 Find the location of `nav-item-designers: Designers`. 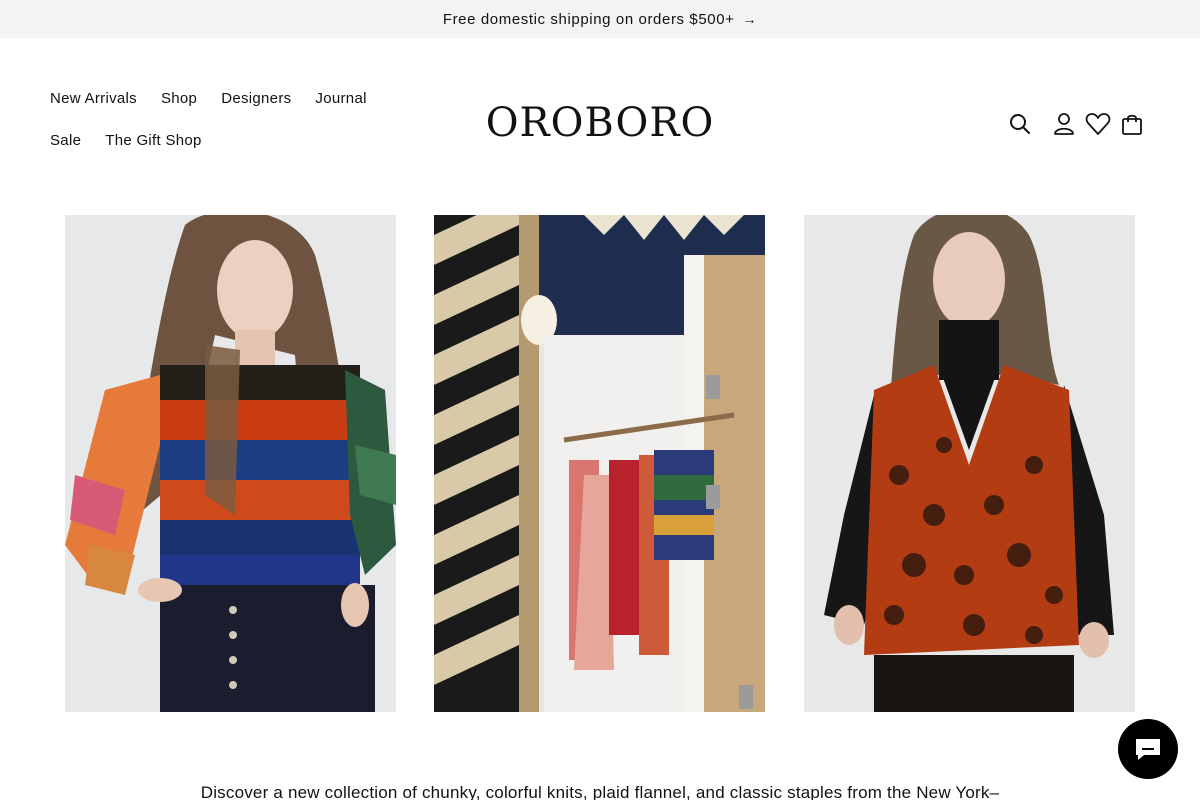

nav-item-designers: Designers is located at coordinates (256, 99).